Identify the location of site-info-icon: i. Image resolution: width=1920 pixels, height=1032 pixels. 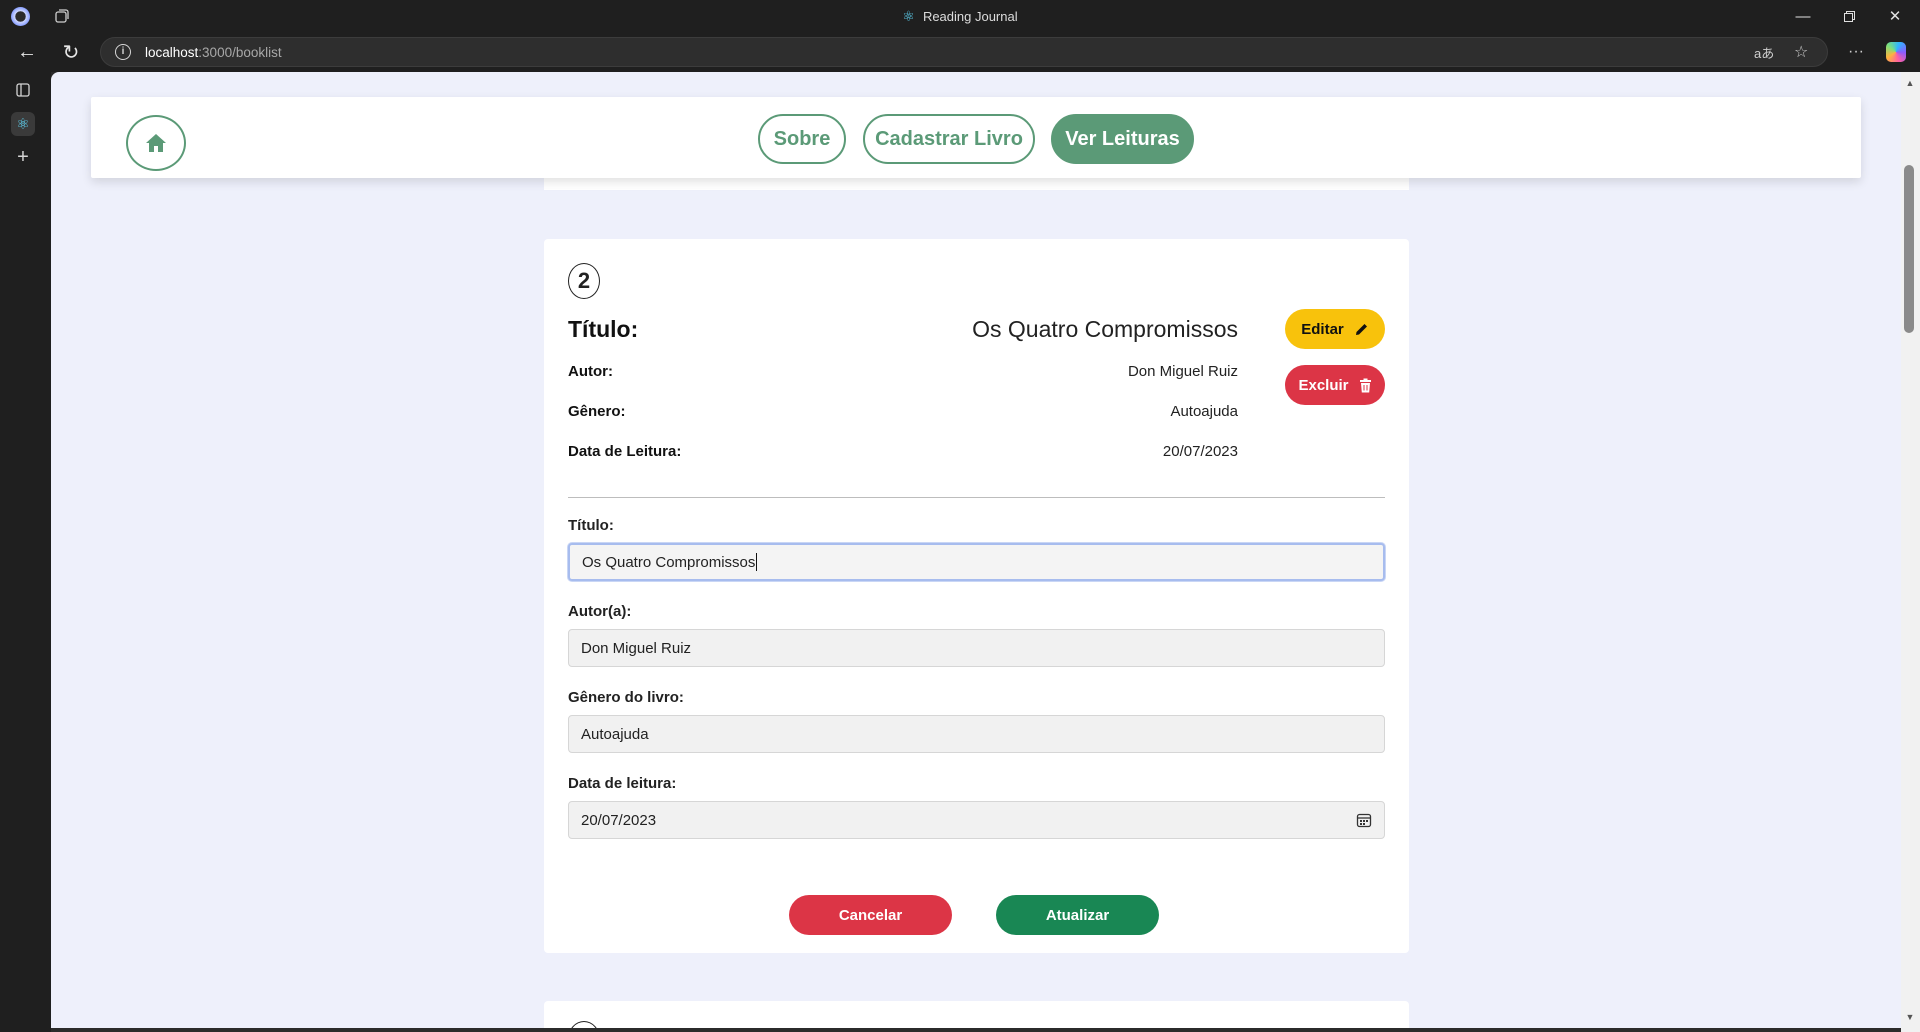
(123, 52).